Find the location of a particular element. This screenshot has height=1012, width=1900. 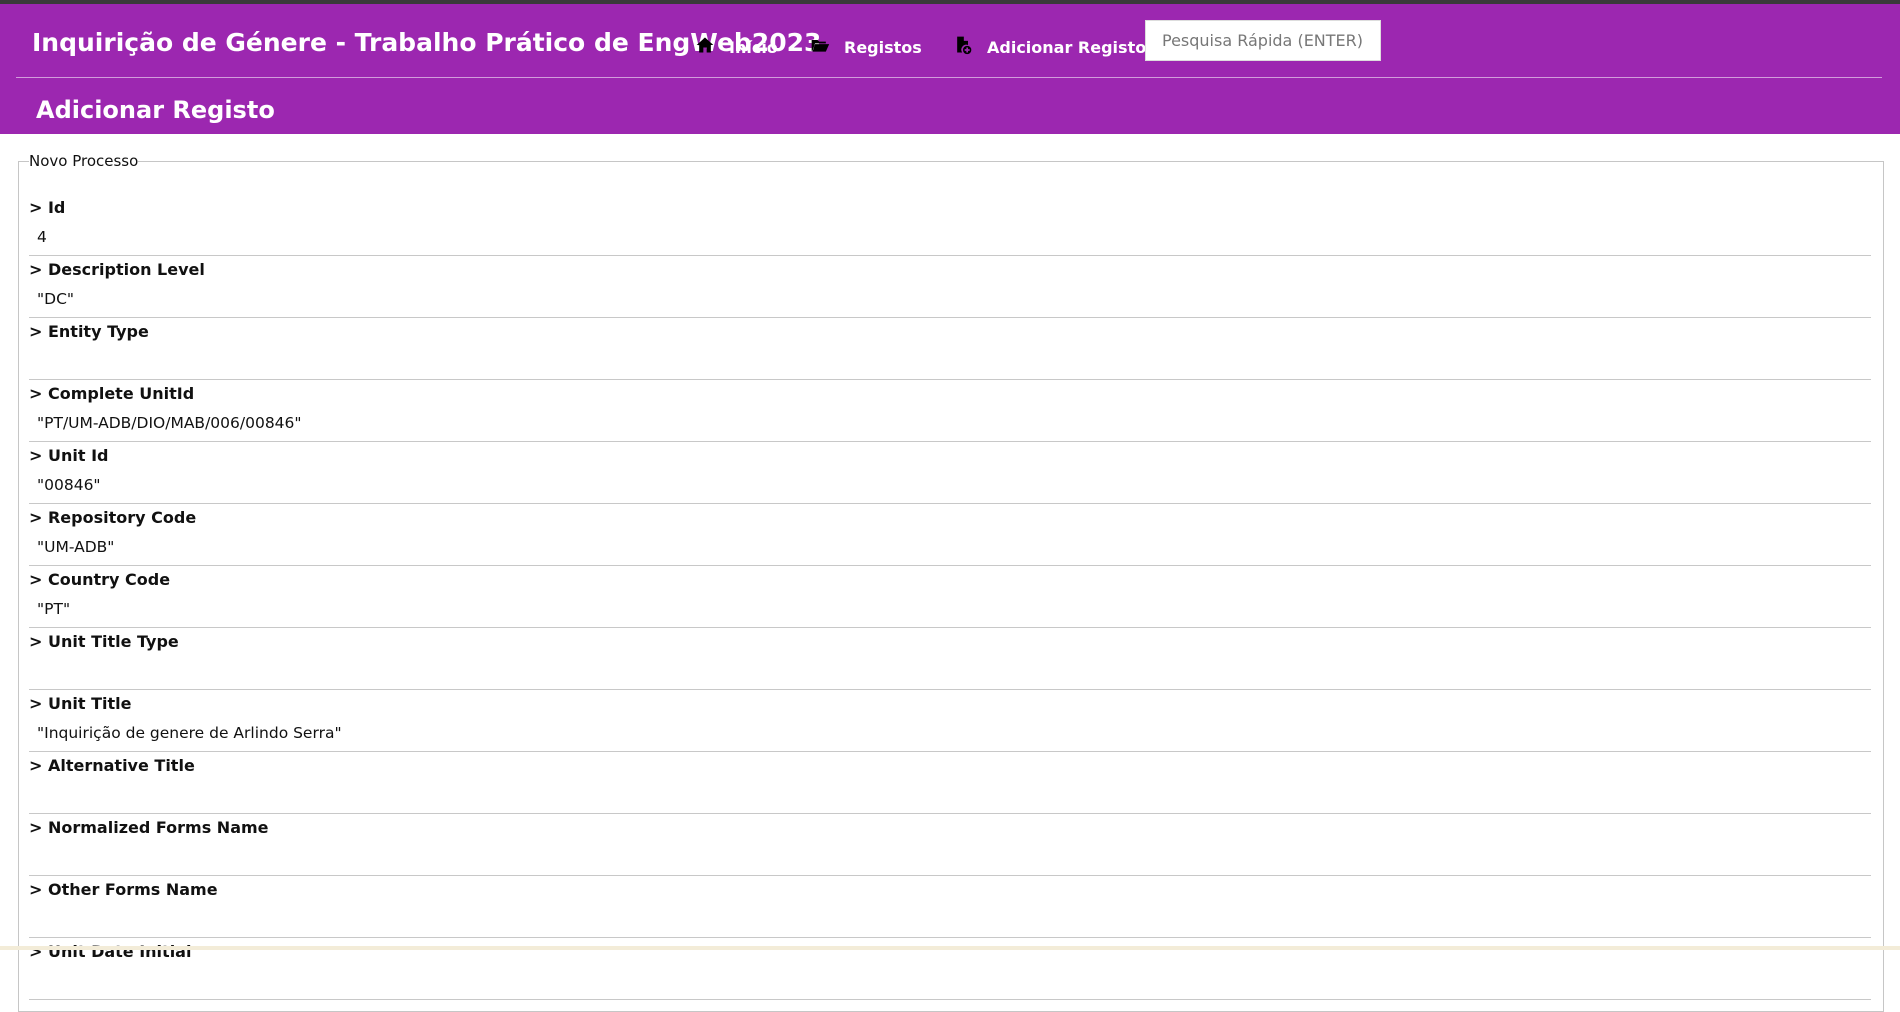

home-icon is located at coordinates (705, 47).